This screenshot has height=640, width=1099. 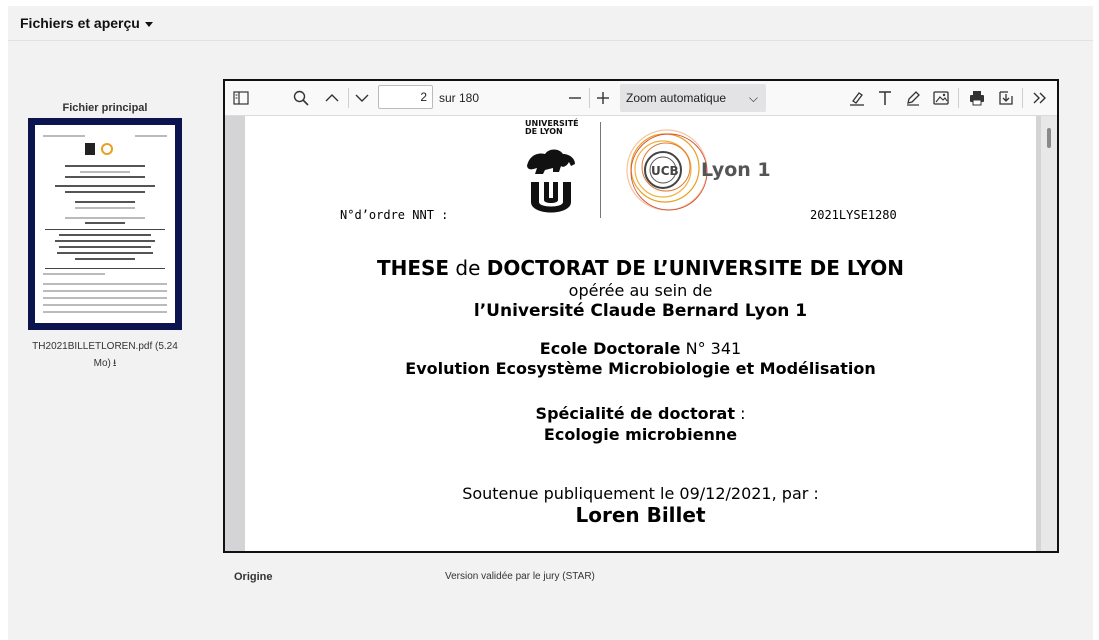 I want to click on logo-divider, so click(x=600, y=170).